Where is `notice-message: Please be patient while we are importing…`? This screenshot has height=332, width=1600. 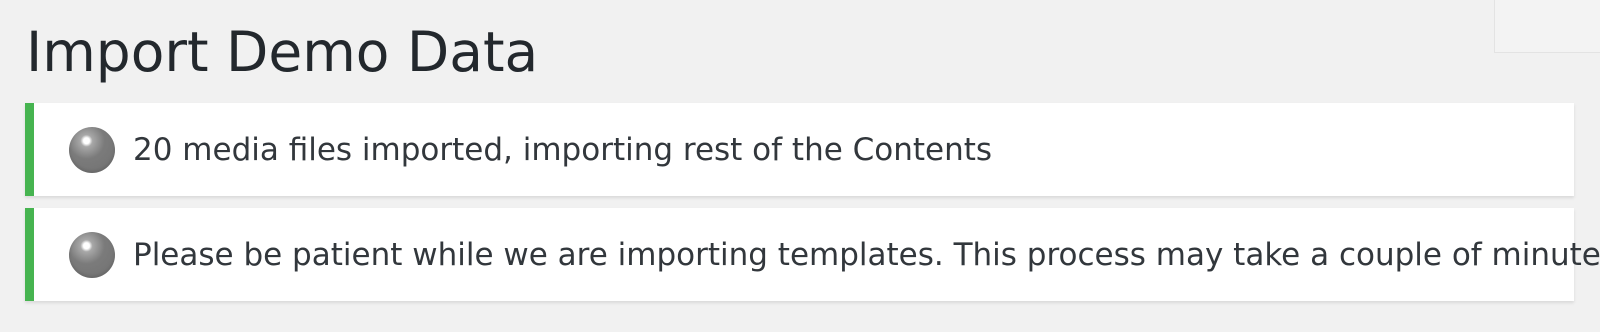 notice-message: Please be patient while we are importing… is located at coordinates (866, 254).